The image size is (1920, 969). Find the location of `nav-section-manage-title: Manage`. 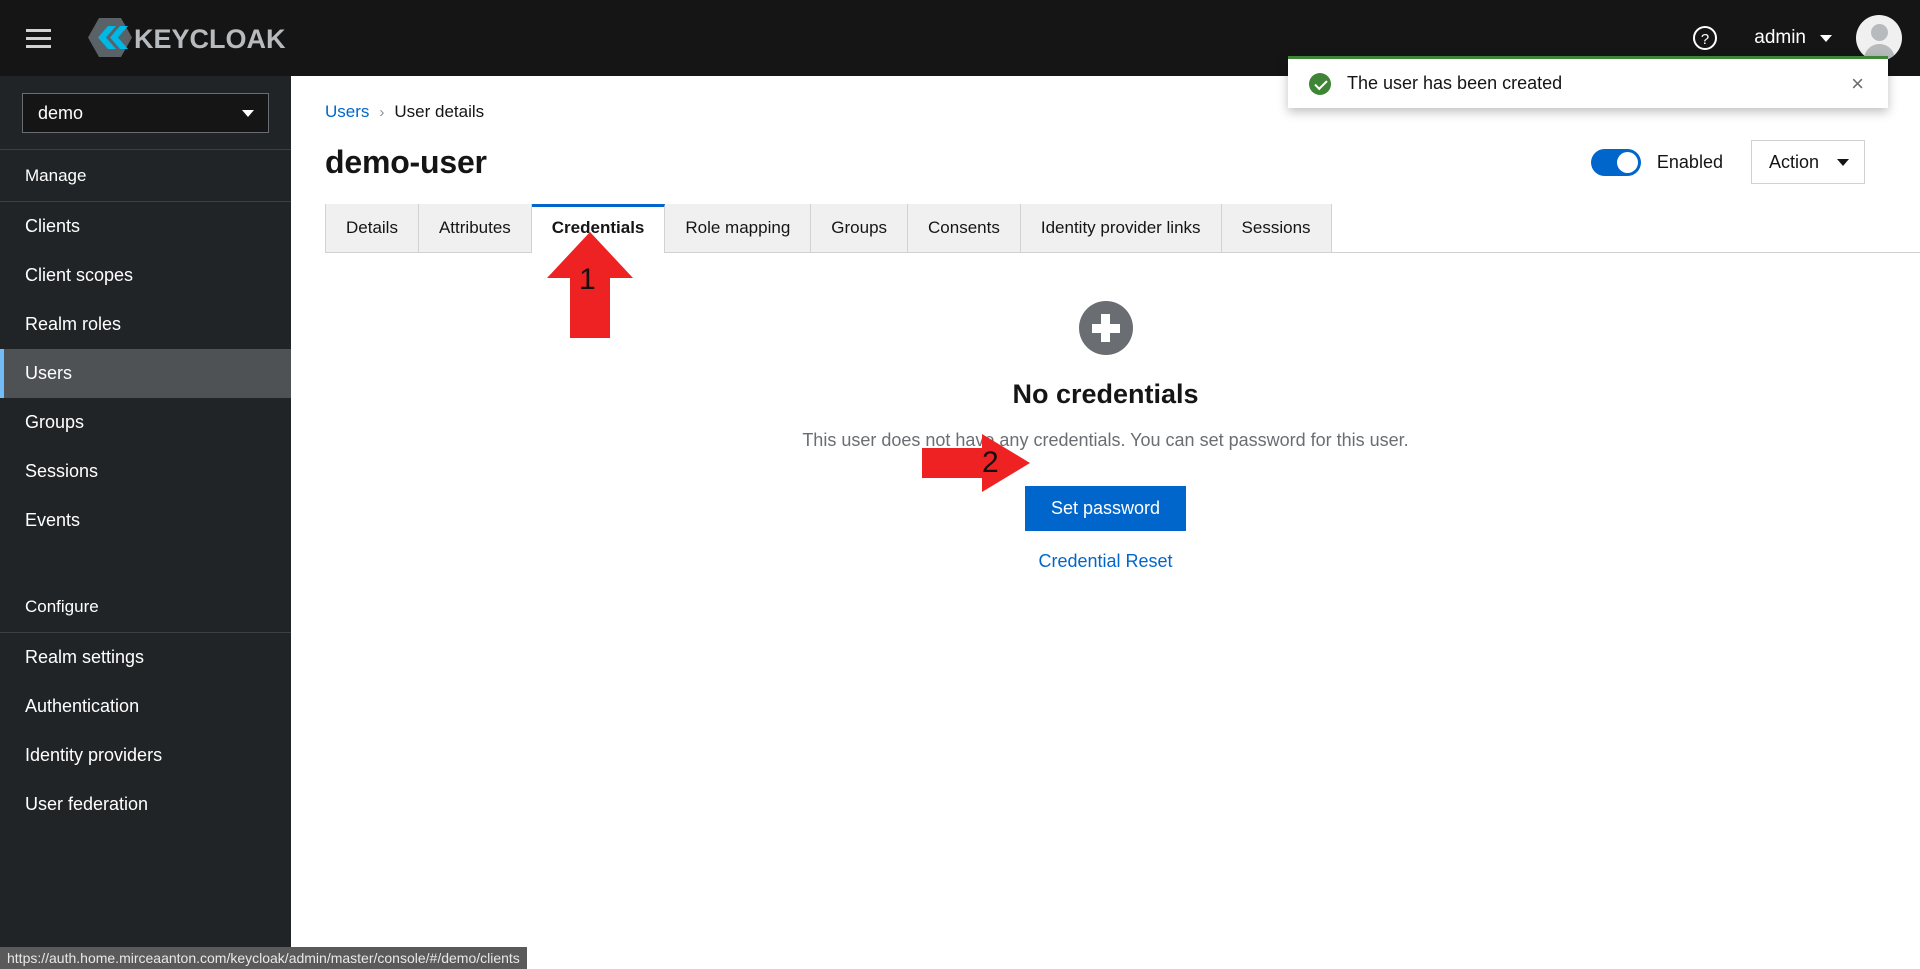

nav-section-manage-title: Manage is located at coordinates (145, 176).